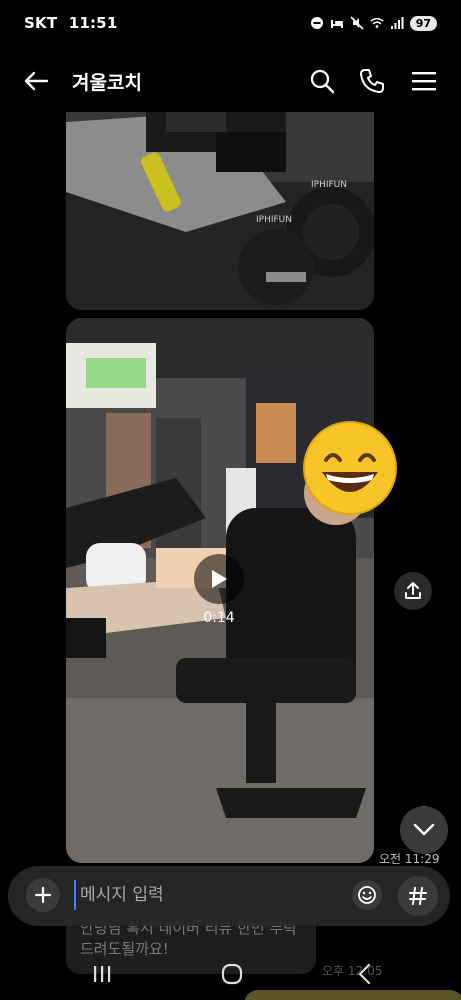 The height and width of the screenshot is (1000, 461). Describe the element at coordinates (423, 23) in the screenshot. I see `battery-icon: 97` at that location.